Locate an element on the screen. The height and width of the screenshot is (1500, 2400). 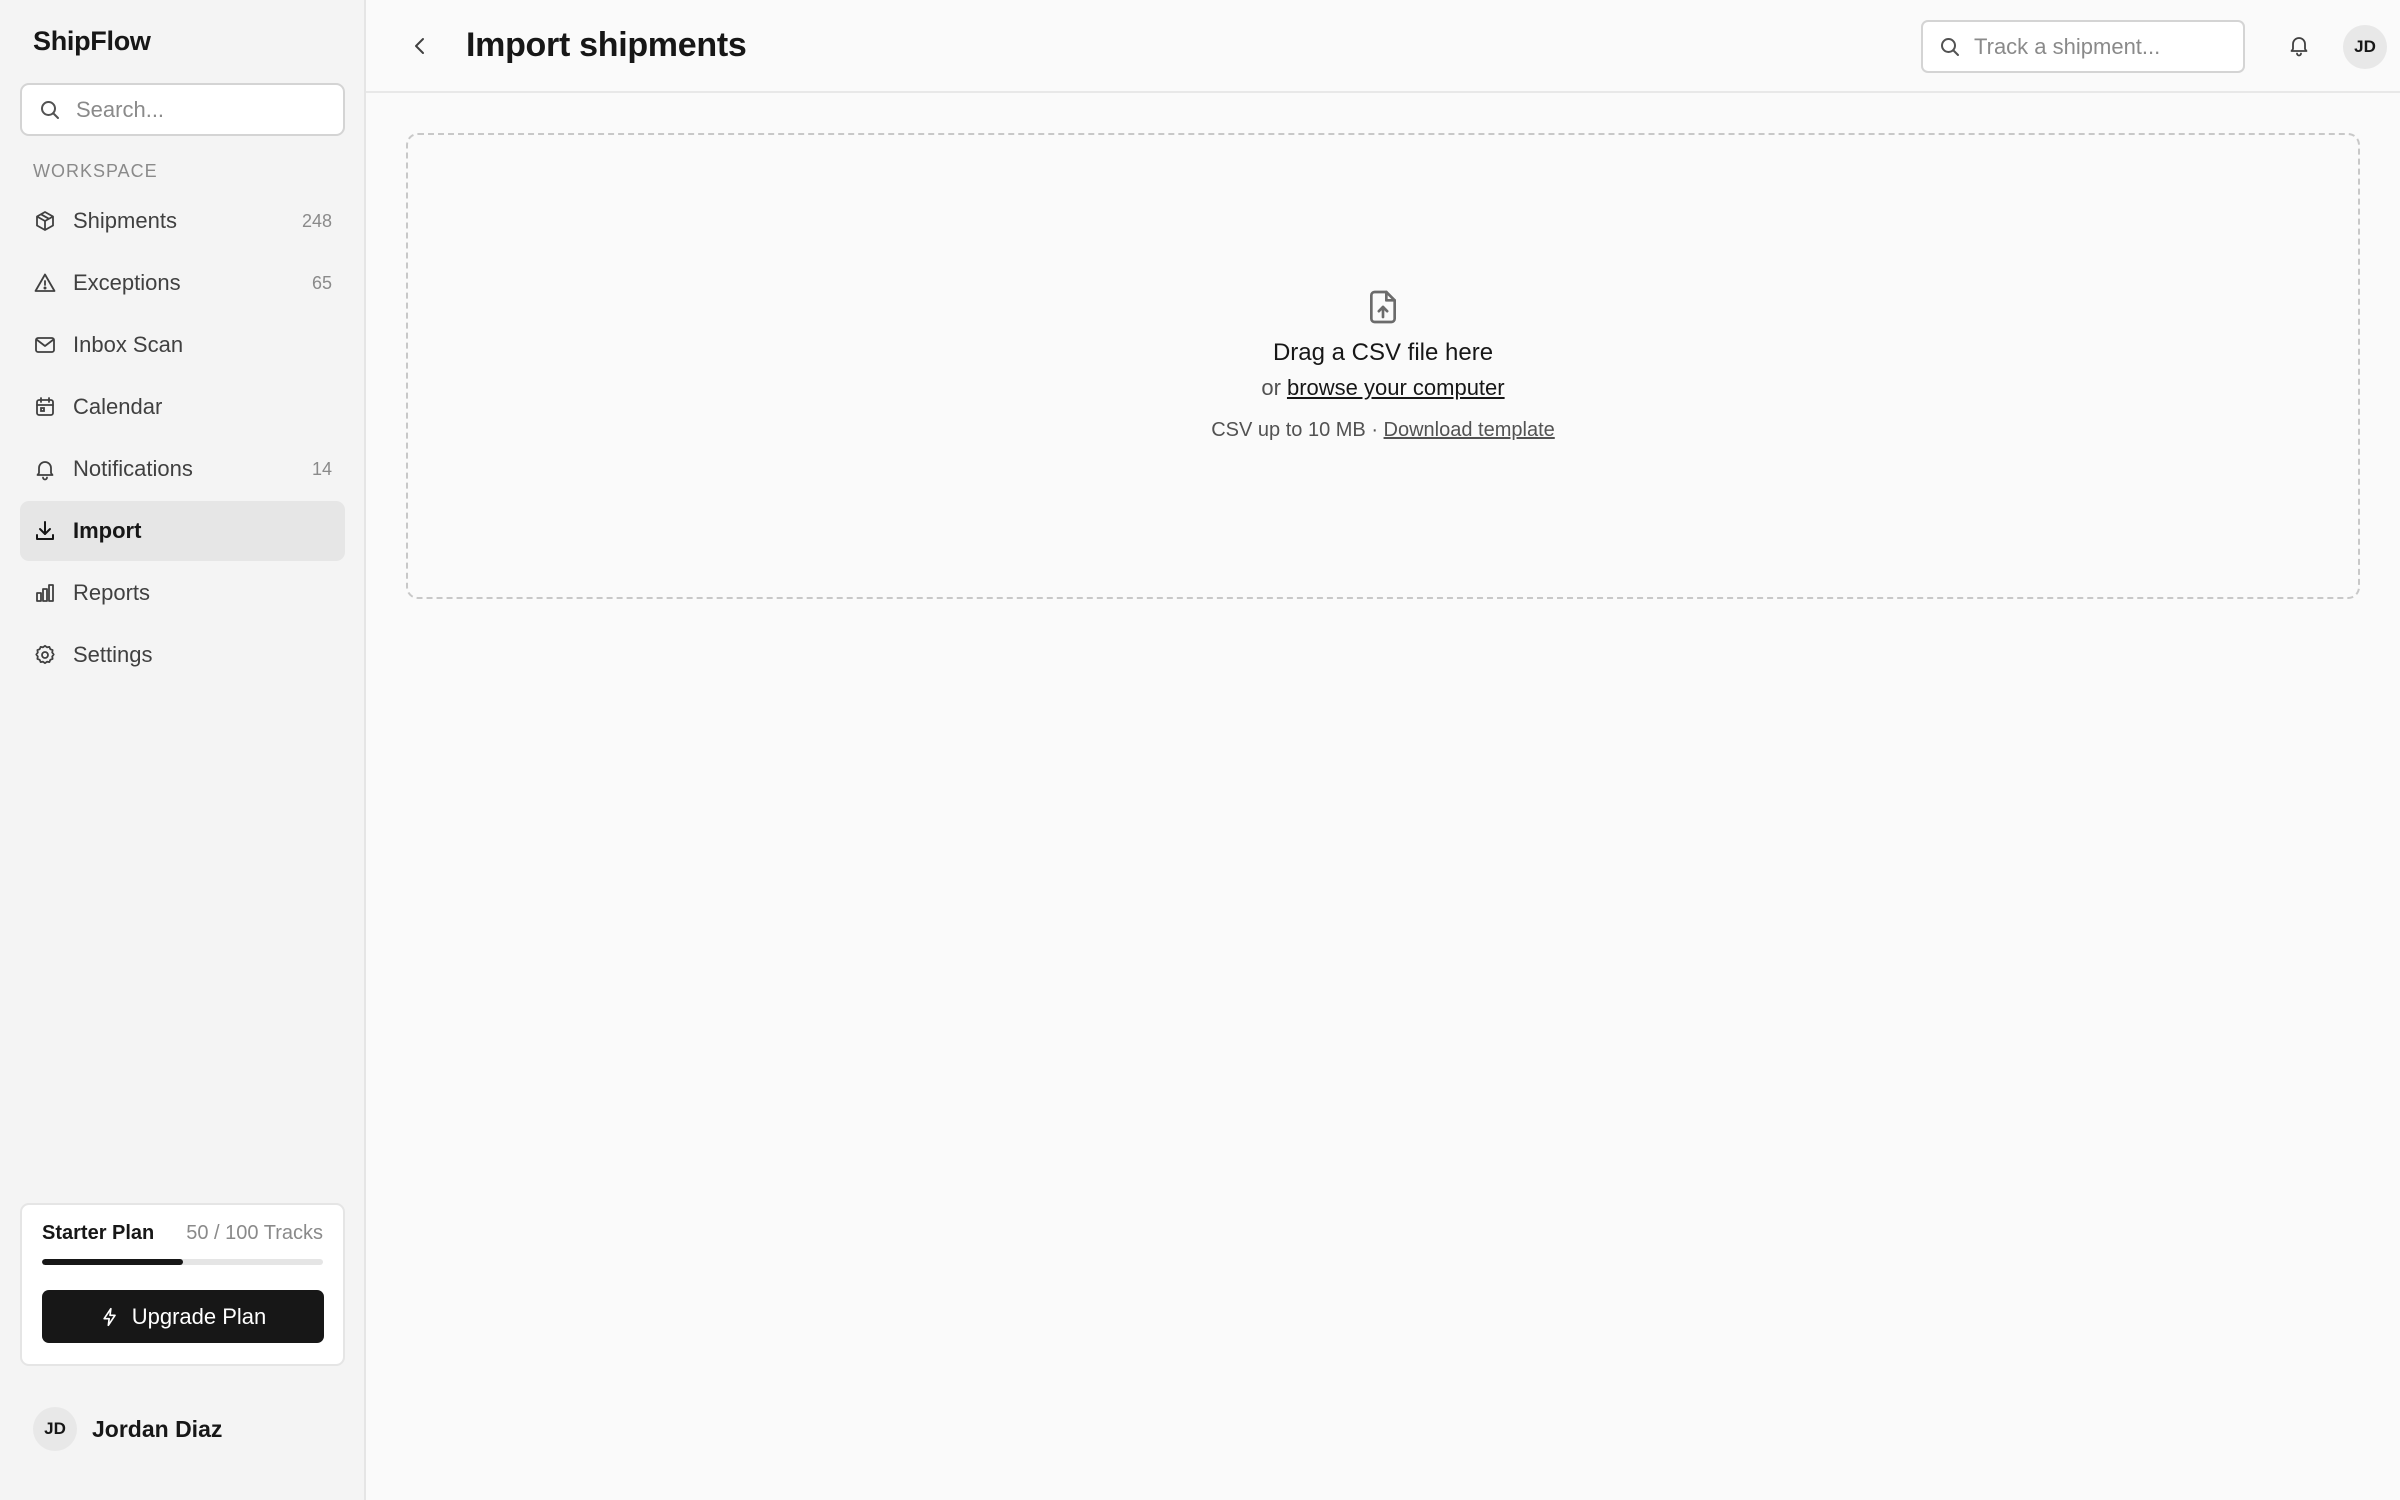
back-button is located at coordinates (420, 46).